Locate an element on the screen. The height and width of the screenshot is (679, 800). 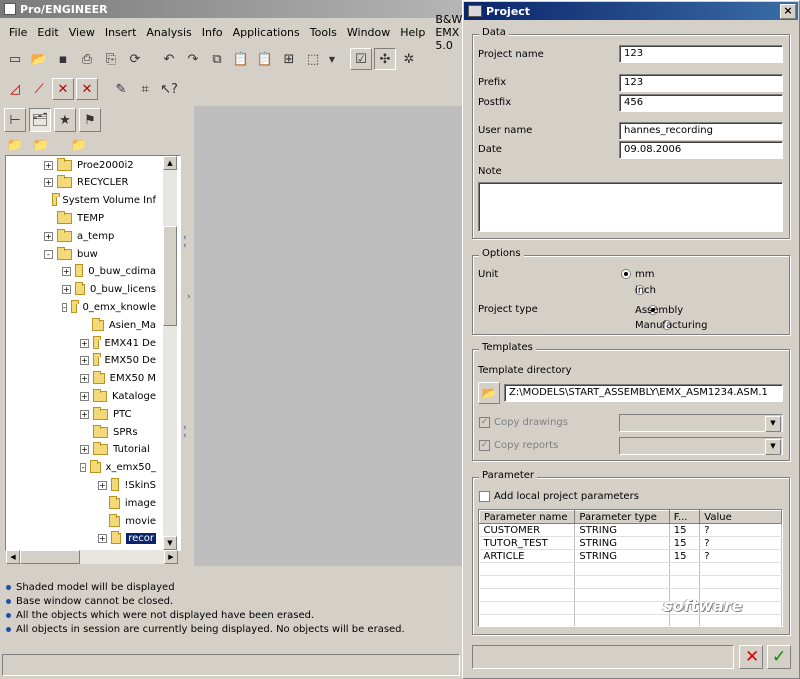
connections-tab-icon: ⚑ is located at coordinates (90, 120).